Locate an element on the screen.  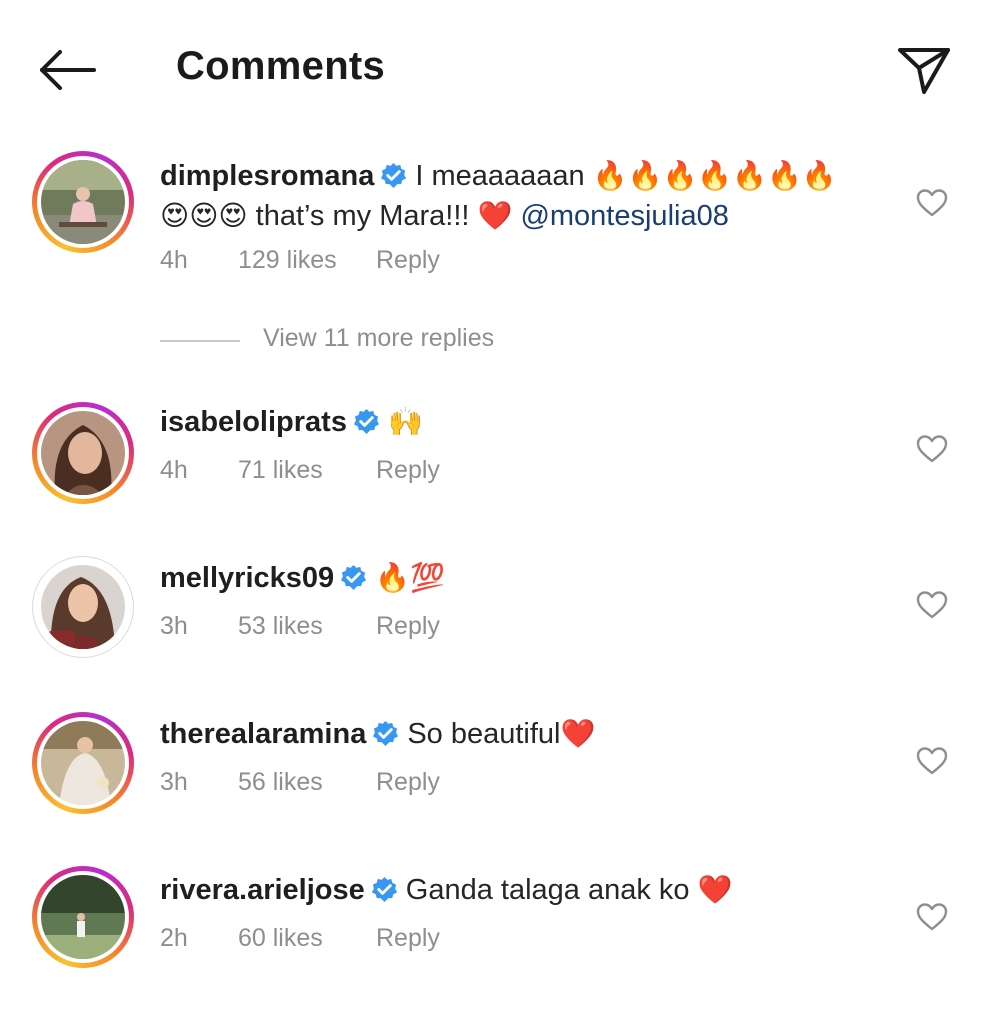
comment-username: isabeloliprats is located at coordinates (253, 422).